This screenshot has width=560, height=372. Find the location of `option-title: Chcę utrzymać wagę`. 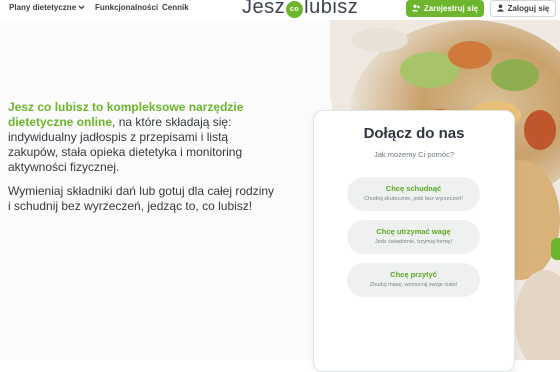

option-title: Chcę utrzymać wagę is located at coordinates (413, 231).